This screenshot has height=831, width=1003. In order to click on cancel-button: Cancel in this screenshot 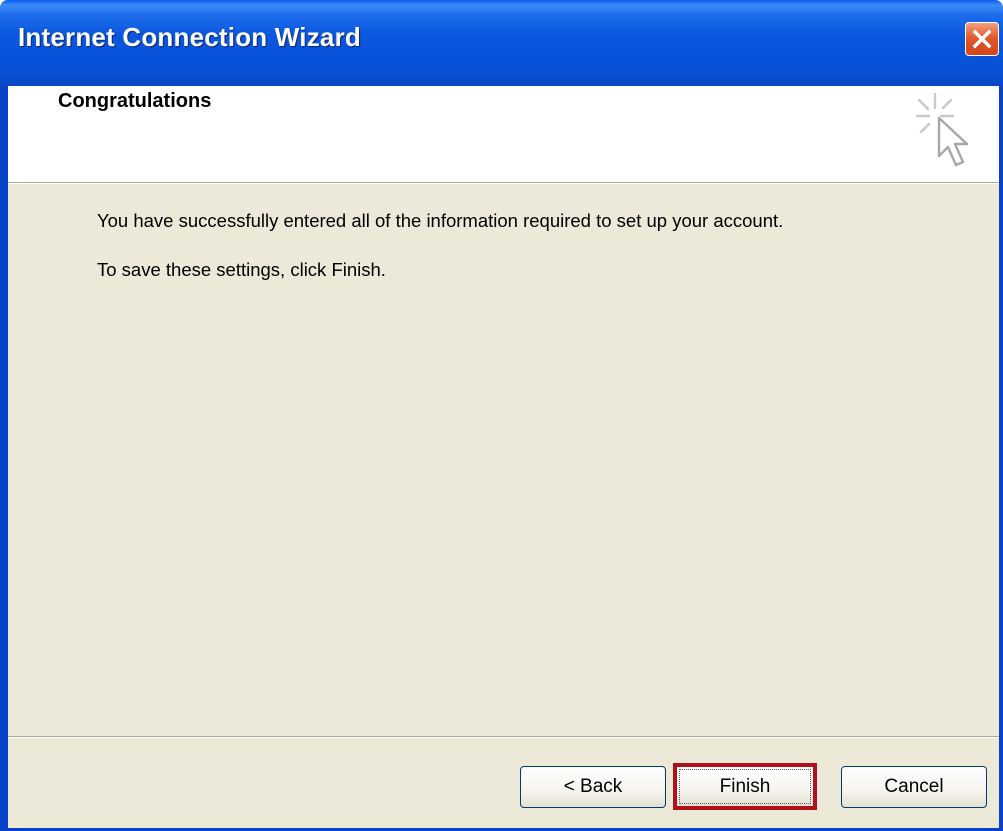, I will do `click(914, 787)`.